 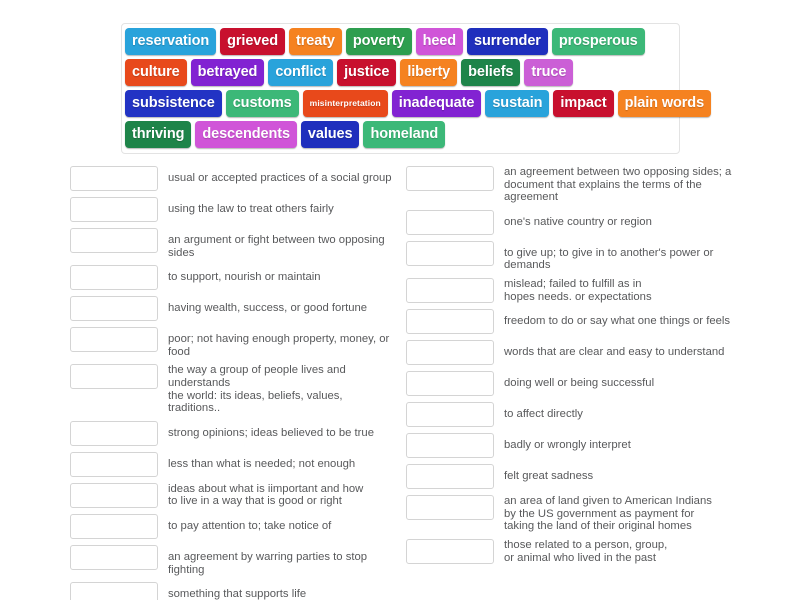 What do you see at coordinates (244, 277) in the screenshot?
I see `definition-text: to support, nourish or maintain` at bounding box center [244, 277].